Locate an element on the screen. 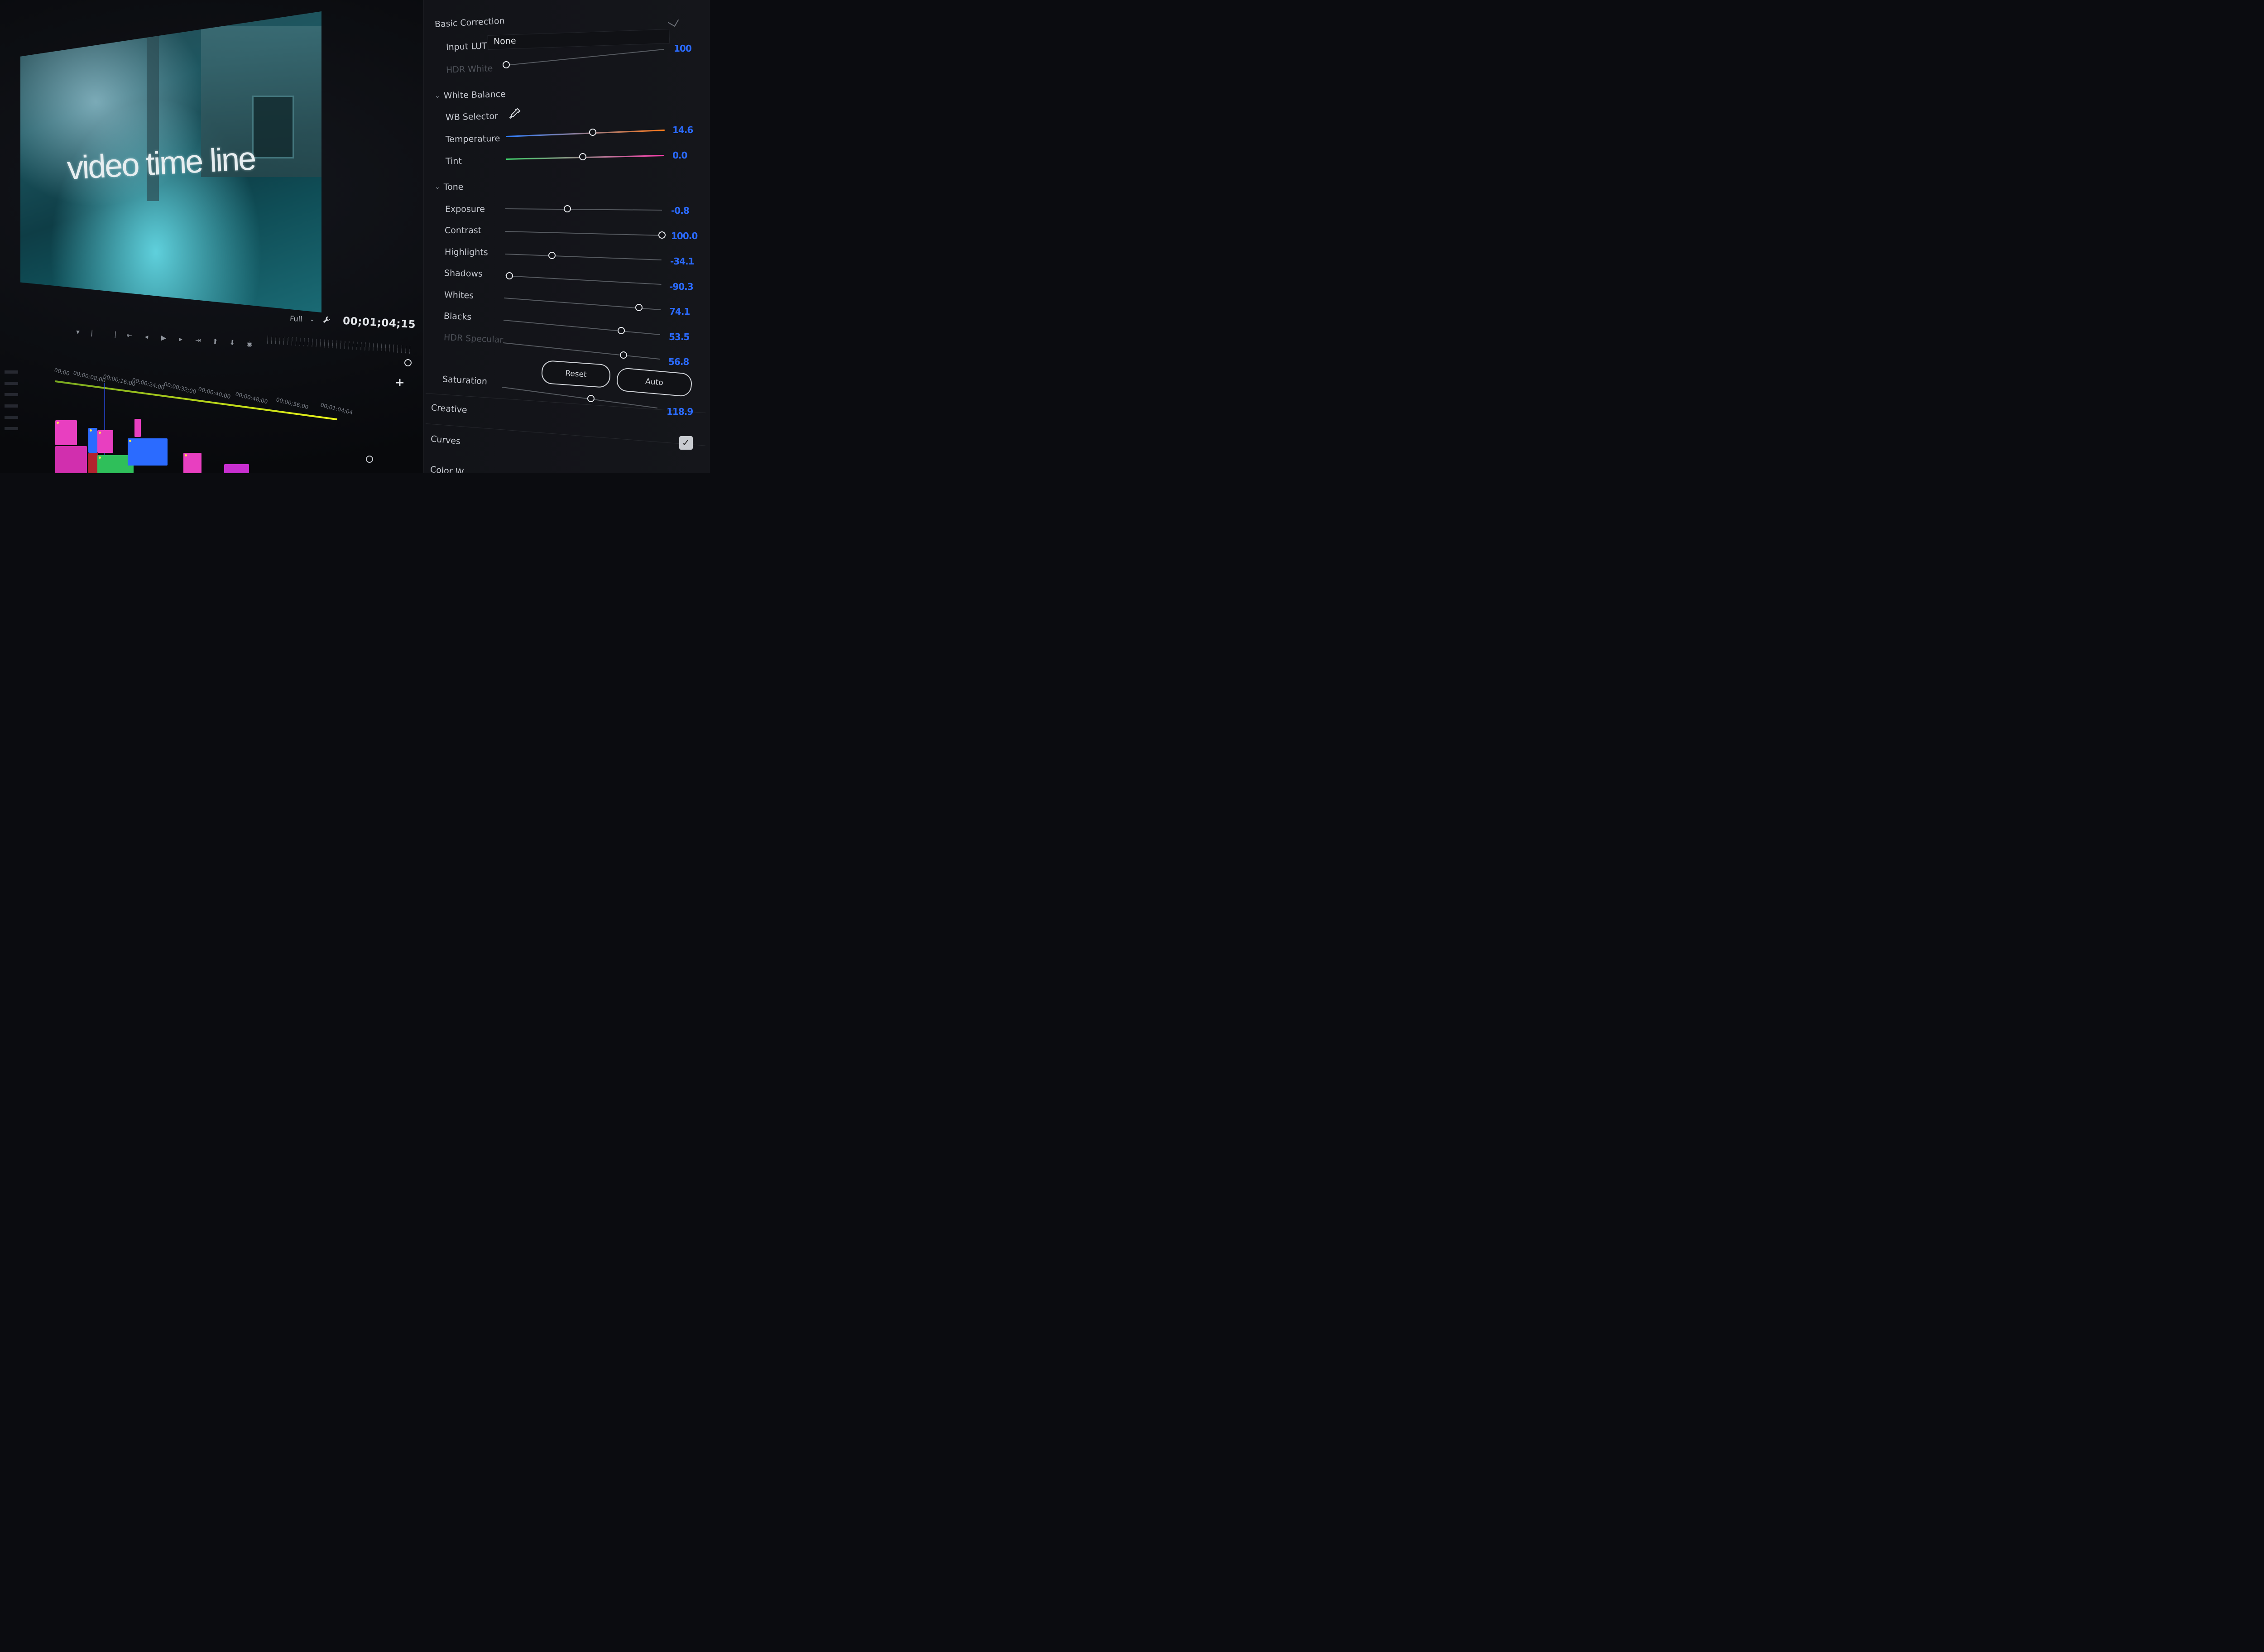  whites-slider-handle is located at coordinates (639, 308).